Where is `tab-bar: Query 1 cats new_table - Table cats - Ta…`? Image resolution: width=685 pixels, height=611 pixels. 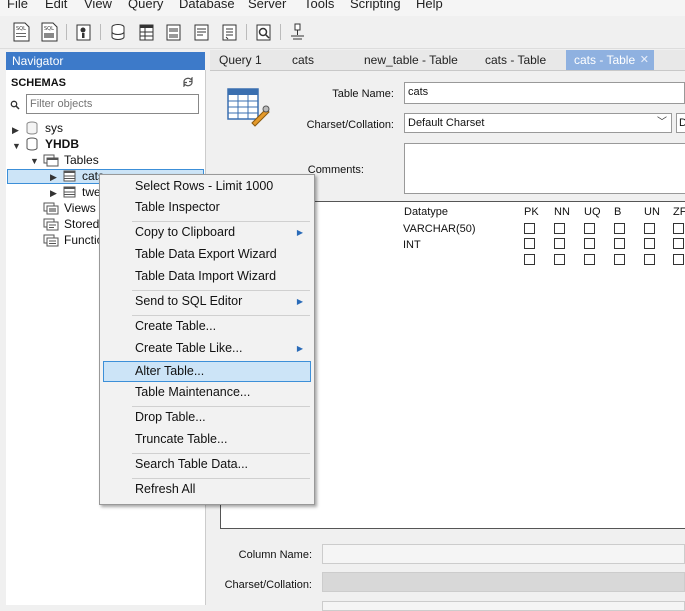 tab-bar: Query 1 cats new_table - Table cats - Ta… is located at coordinates (447, 60).